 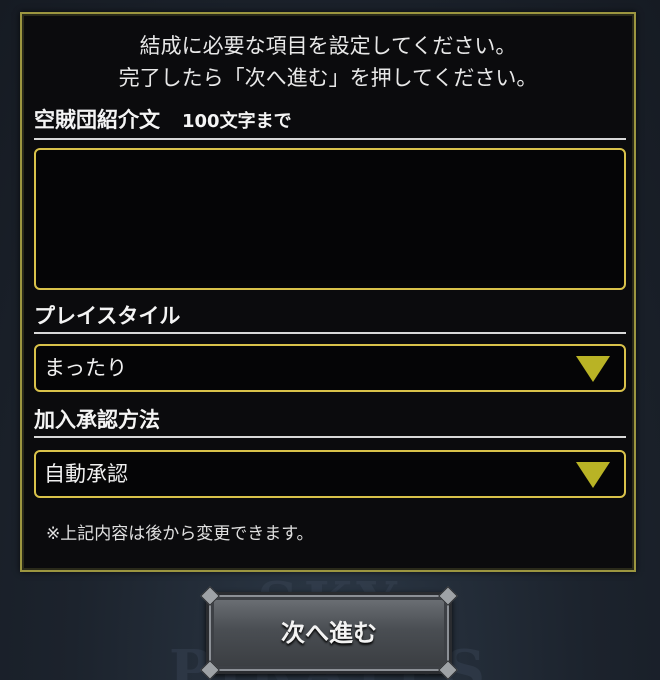 What do you see at coordinates (330, 422) in the screenshot?
I see `join-approval-section-label: 加入承認方法` at bounding box center [330, 422].